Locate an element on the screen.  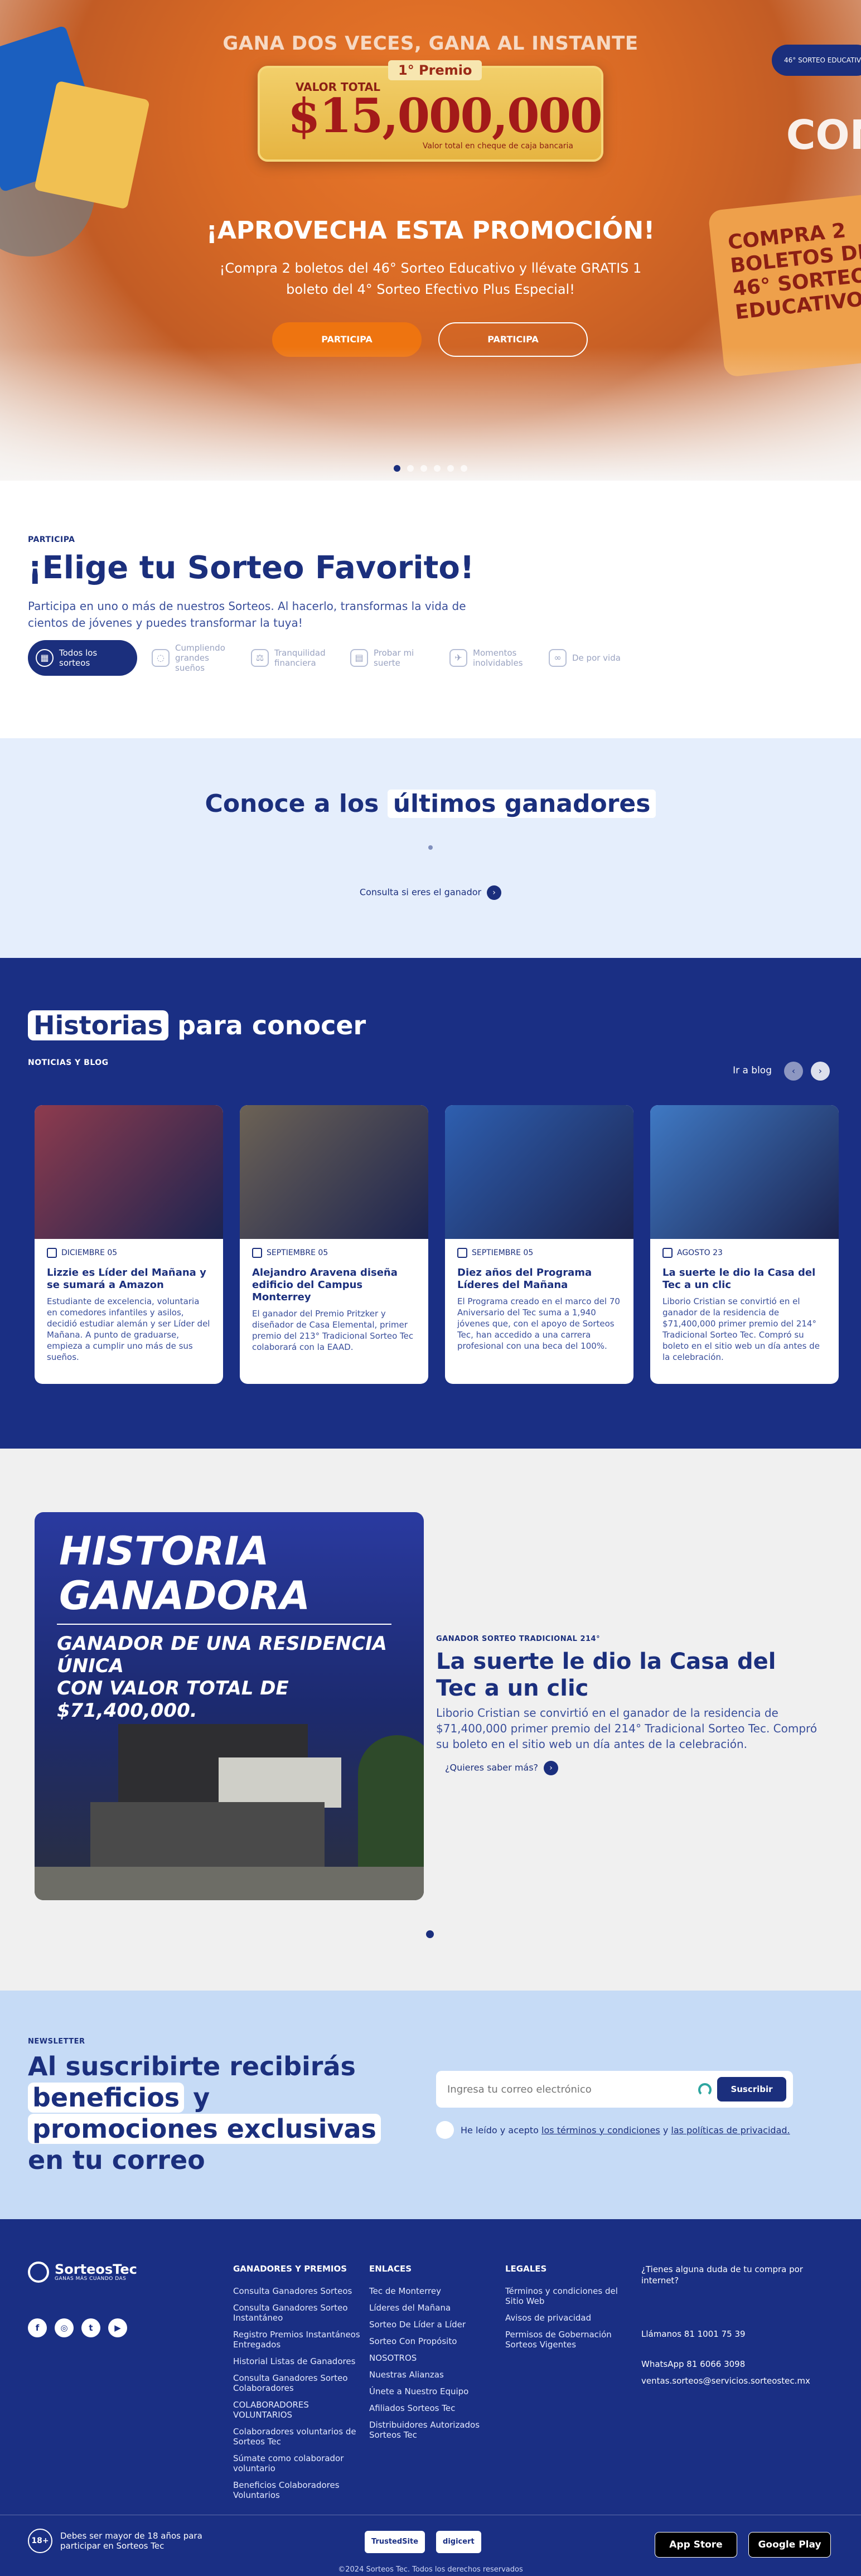
footer-link: Avisos de privacidad is located at coordinates (569, 2318).